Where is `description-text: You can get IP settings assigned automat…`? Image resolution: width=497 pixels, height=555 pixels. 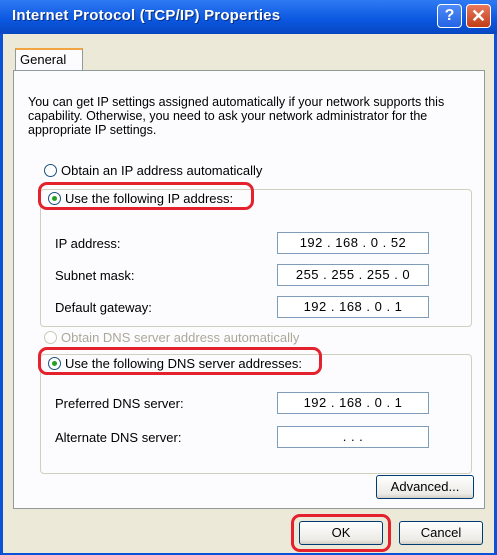 description-text: You can get IP settings assigned automat… is located at coordinates (236, 116).